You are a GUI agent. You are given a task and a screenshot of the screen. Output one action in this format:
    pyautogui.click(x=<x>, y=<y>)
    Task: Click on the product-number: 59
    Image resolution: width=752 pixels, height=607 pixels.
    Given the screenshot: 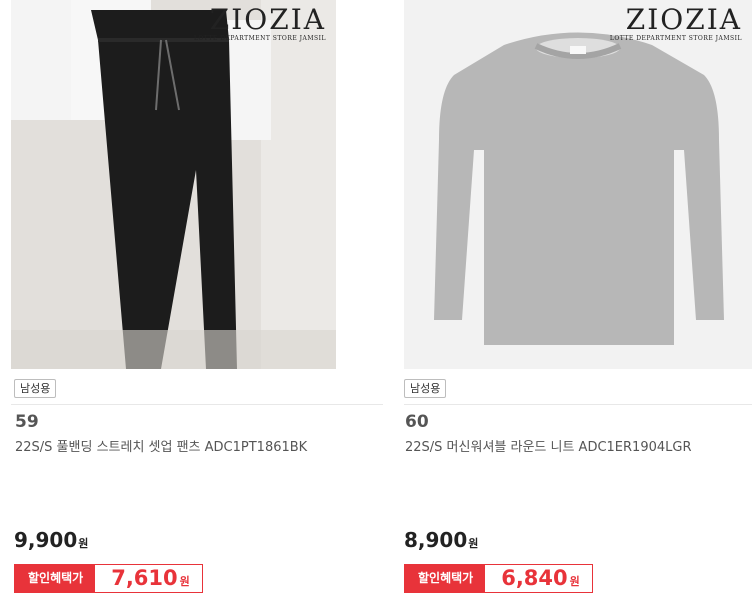 What is the action you would take?
    pyautogui.click(x=27, y=422)
    